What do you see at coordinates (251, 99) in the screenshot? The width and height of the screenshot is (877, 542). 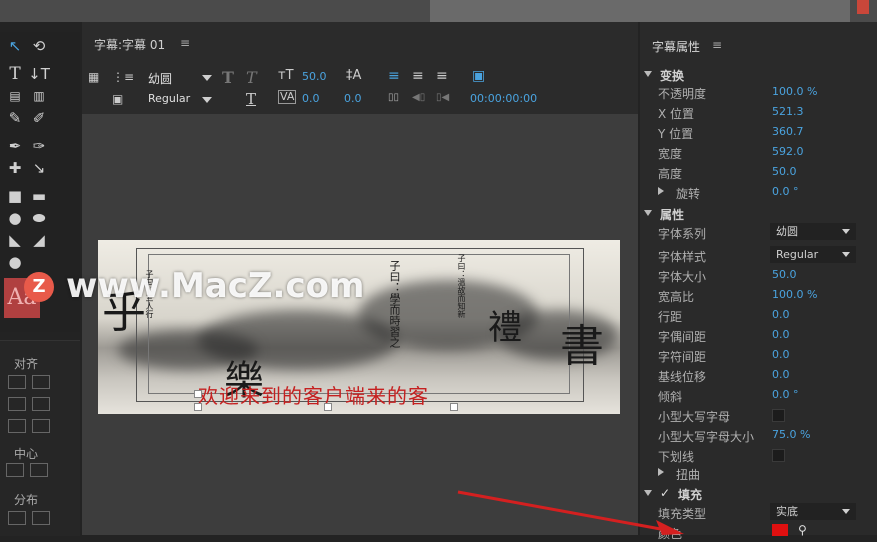 I see `underline-icon: T` at bounding box center [251, 99].